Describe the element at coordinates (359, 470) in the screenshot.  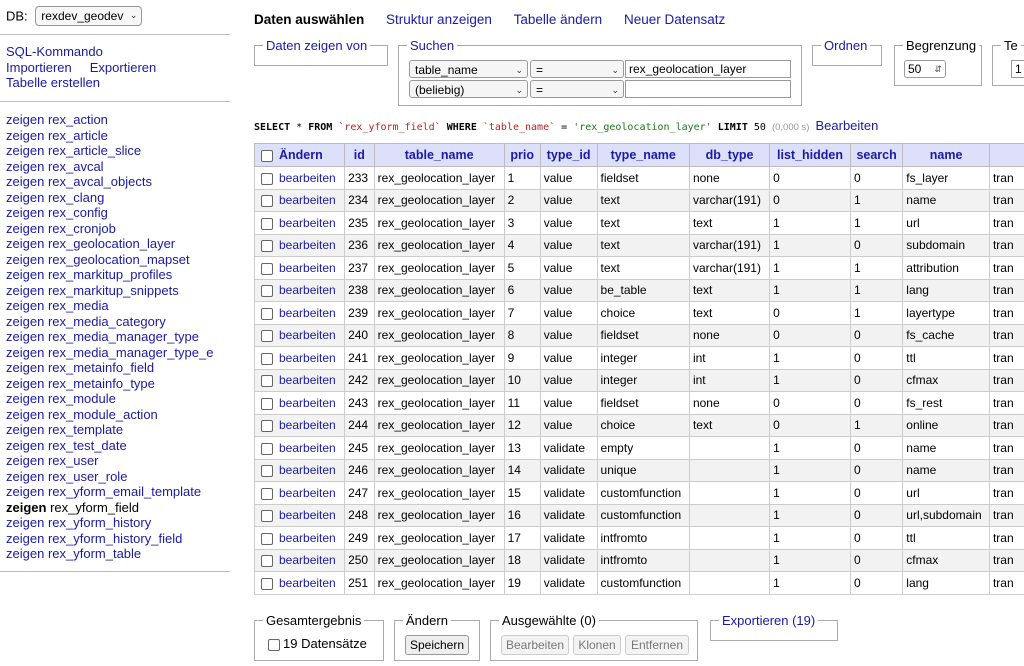
I see `cell-id: 246` at that location.